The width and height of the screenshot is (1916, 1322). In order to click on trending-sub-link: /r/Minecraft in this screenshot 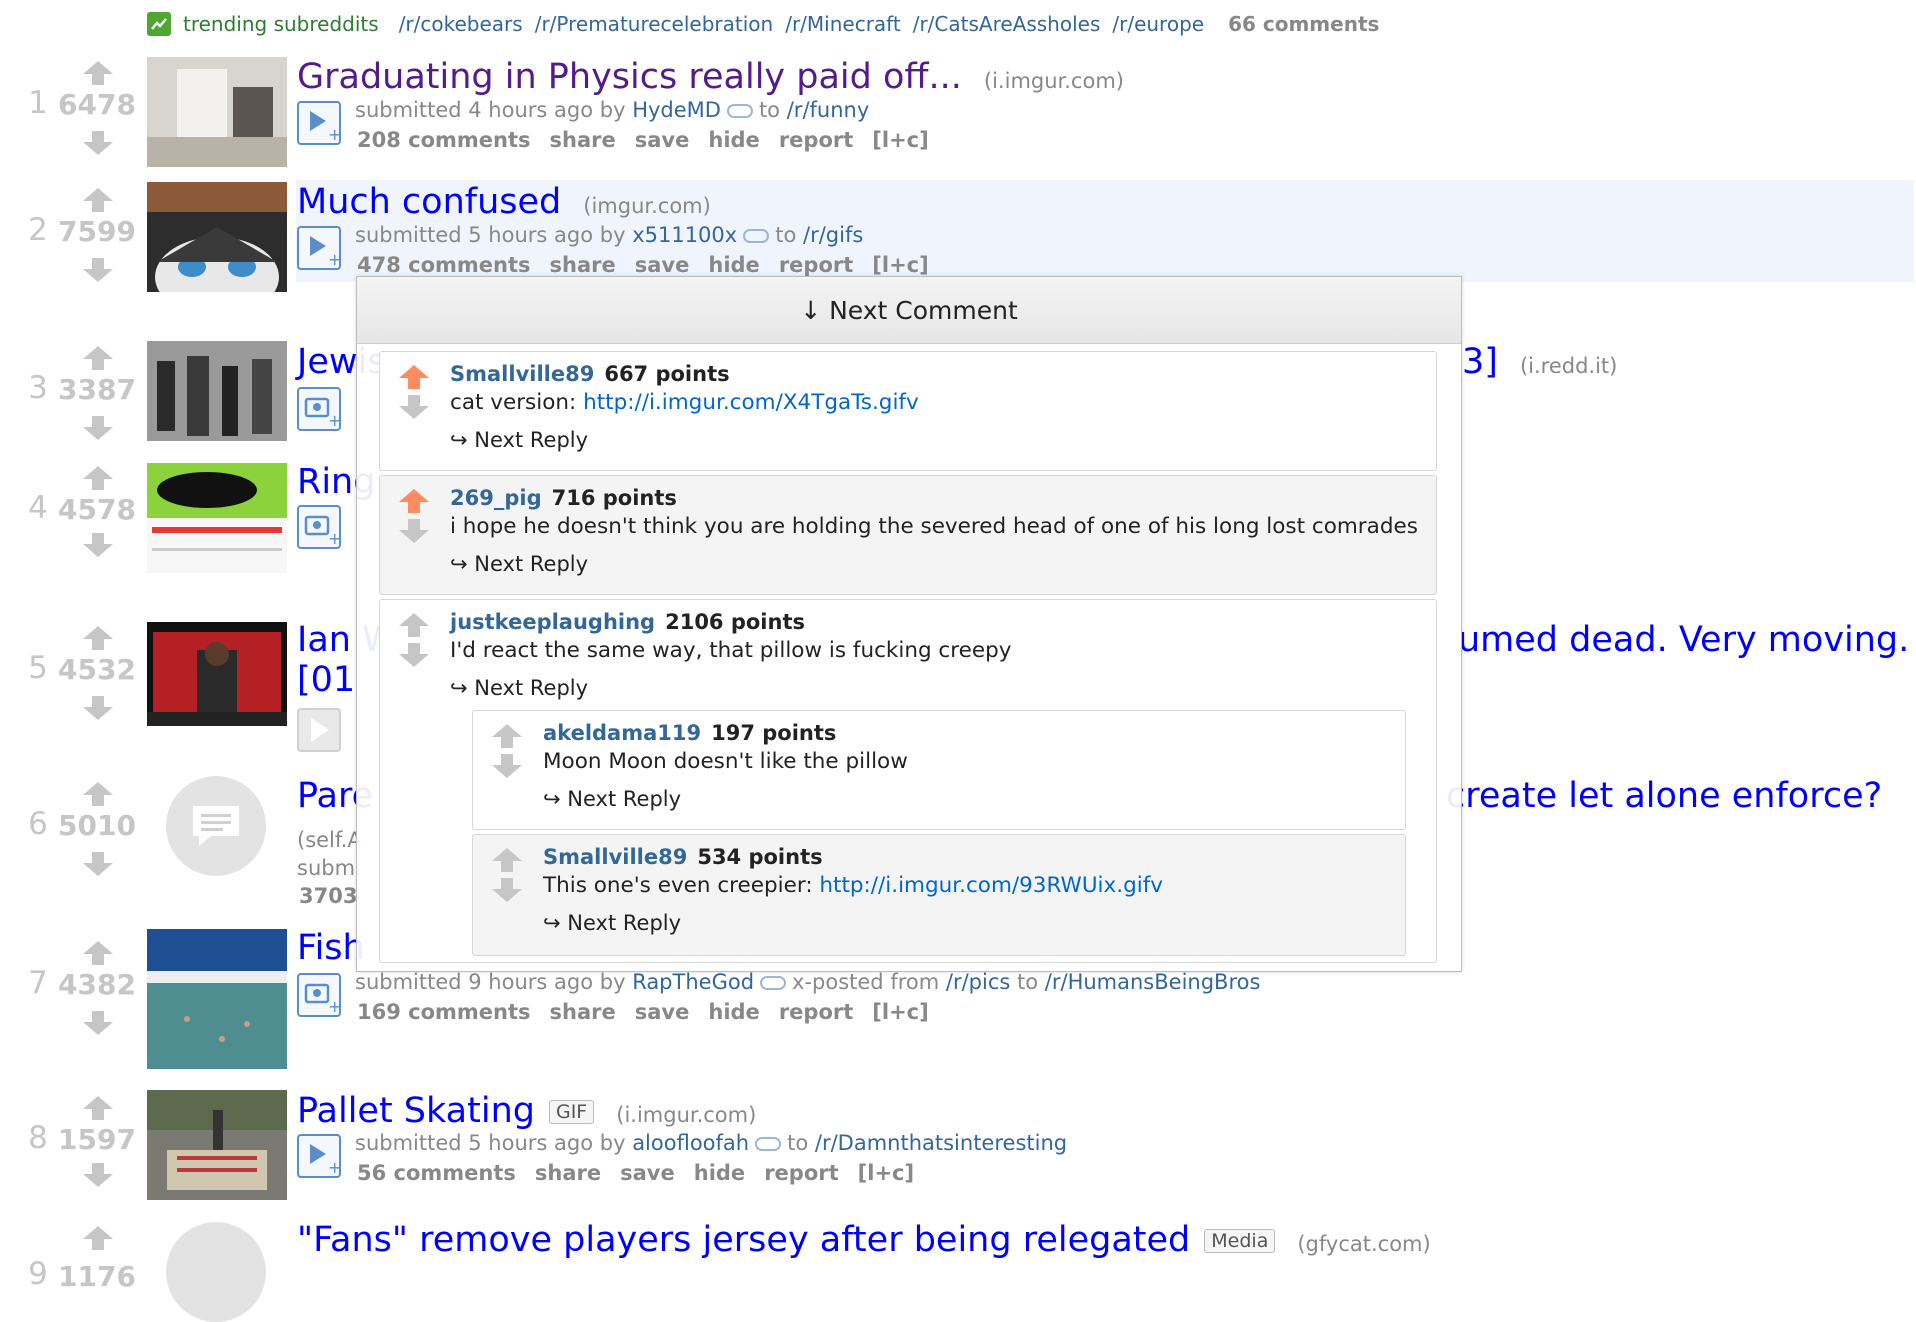, I will do `click(843, 24)`.